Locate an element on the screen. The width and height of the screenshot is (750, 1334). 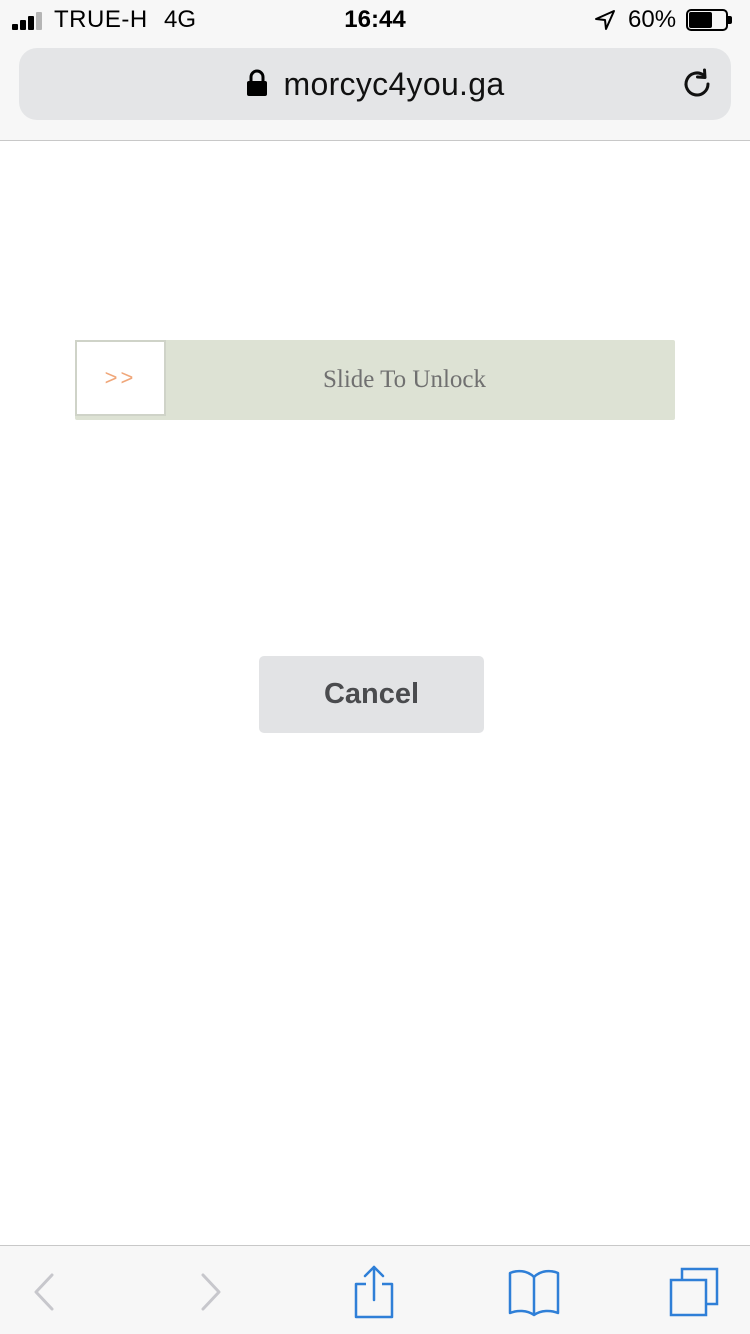
address-display: morcyc4you.ga is located at coordinates (375, 84).